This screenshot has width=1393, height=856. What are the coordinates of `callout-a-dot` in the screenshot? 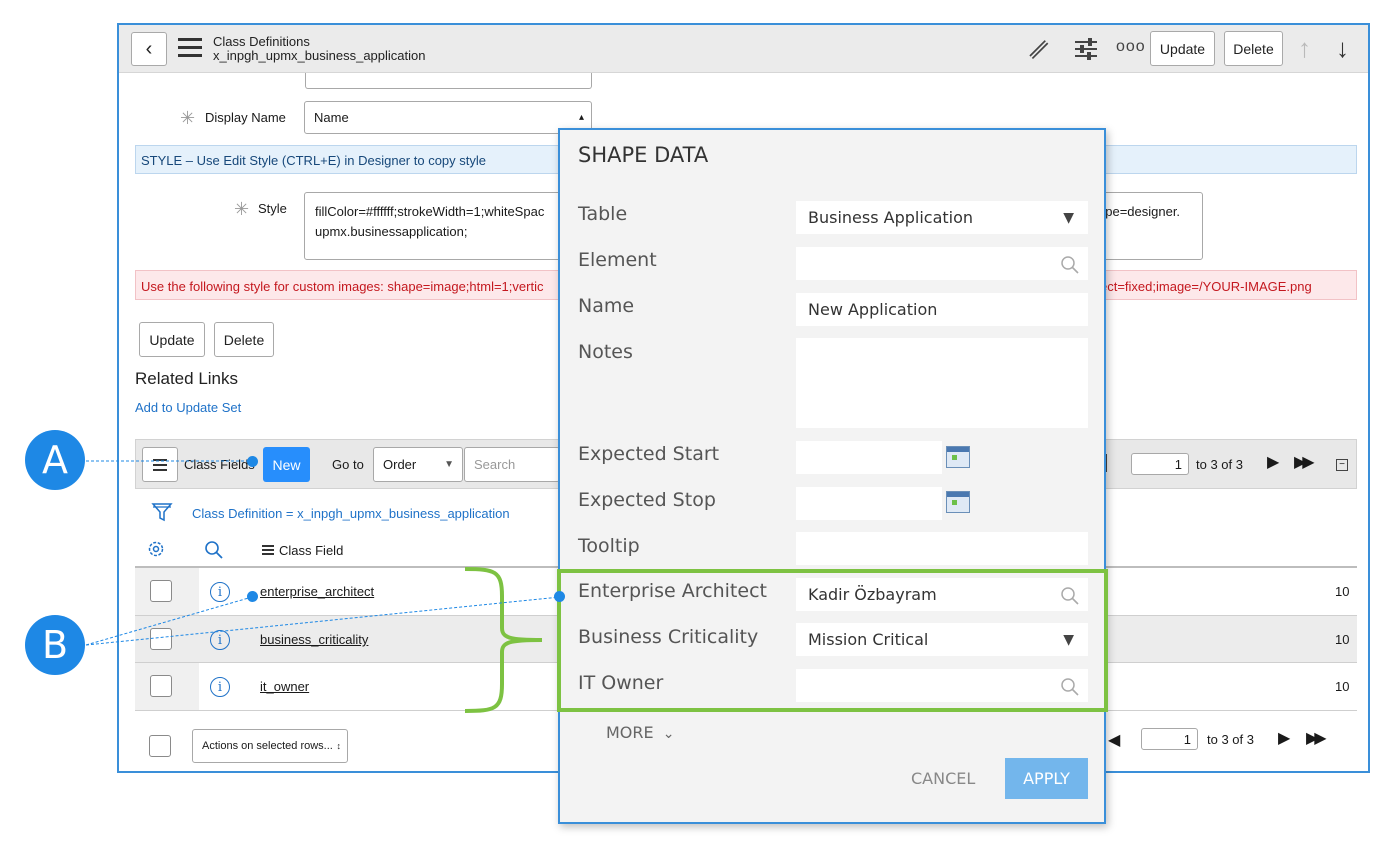 It's located at (252, 461).